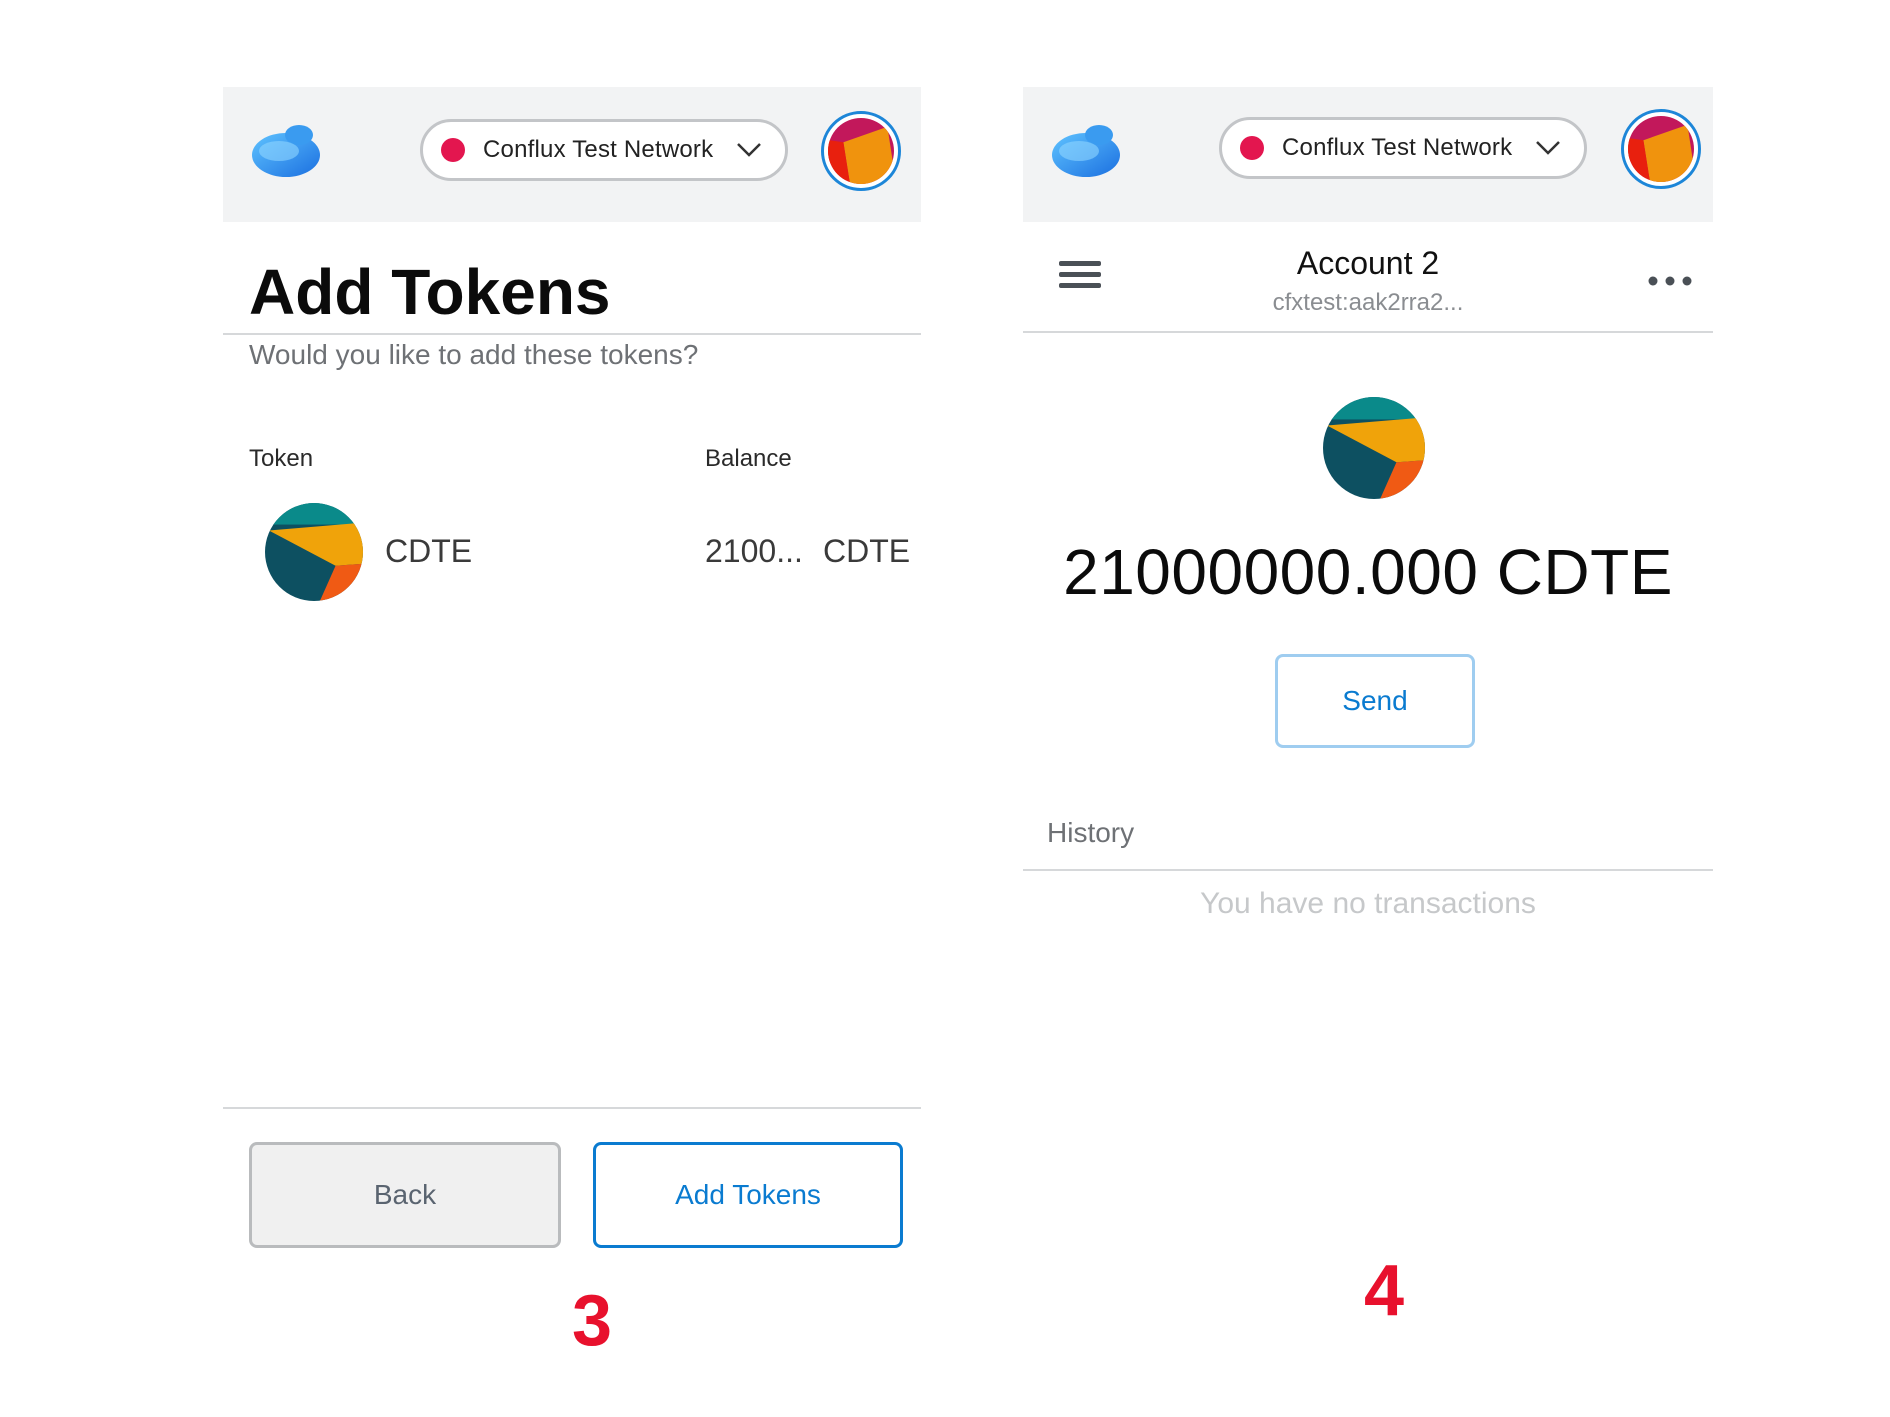  What do you see at coordinates (474, 354) in the screenshot?
I see `page-subtitle: Would you like to add these tokens?` at bounding box center [474, 354].